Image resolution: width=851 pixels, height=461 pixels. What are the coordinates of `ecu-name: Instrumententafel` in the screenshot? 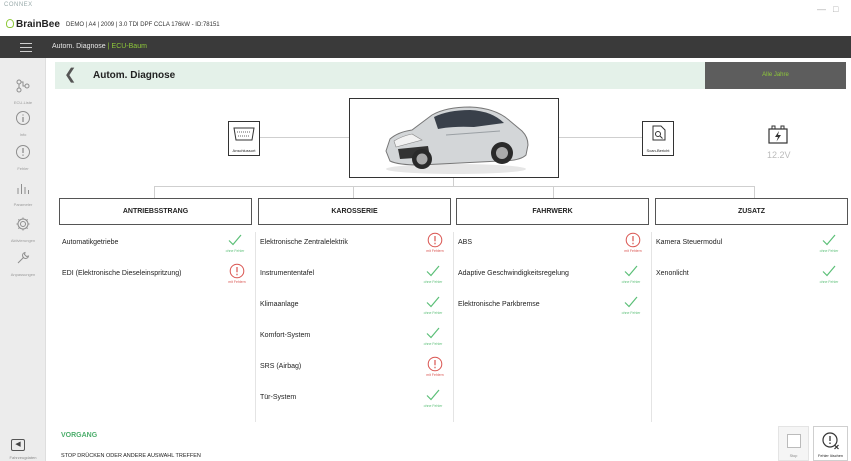 It's located at (287, 273).